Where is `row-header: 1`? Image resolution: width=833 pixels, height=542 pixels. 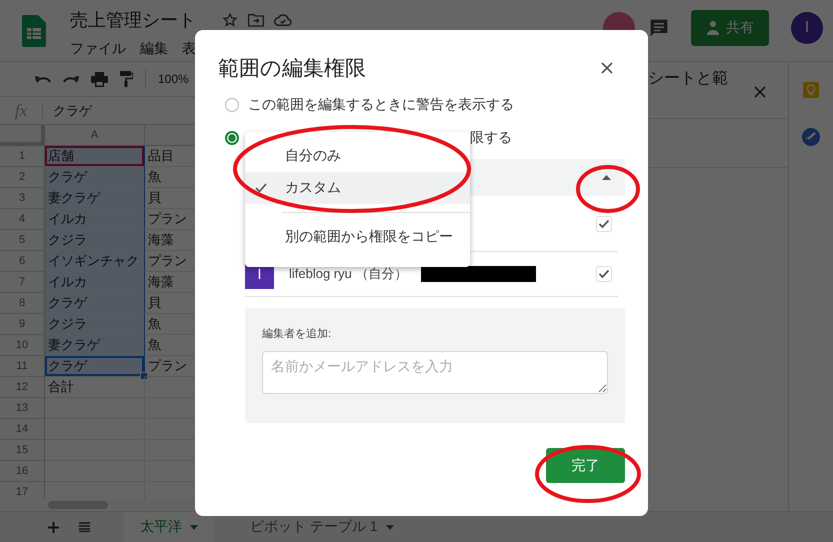 row-header: 1 is located at coordinates (22, 156).